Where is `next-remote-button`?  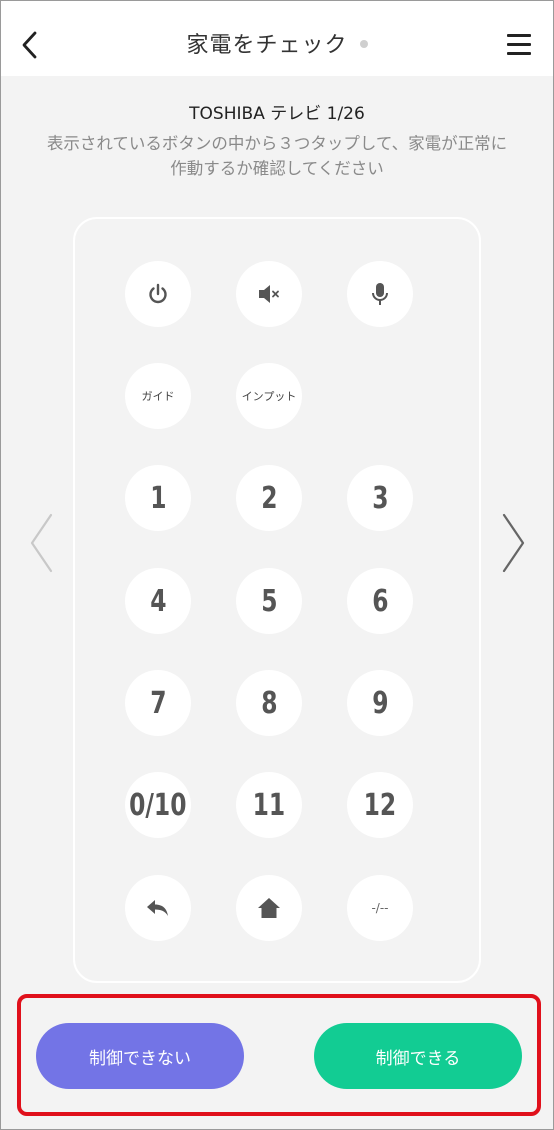
next-remote-button is located at coordinates (513, 543).